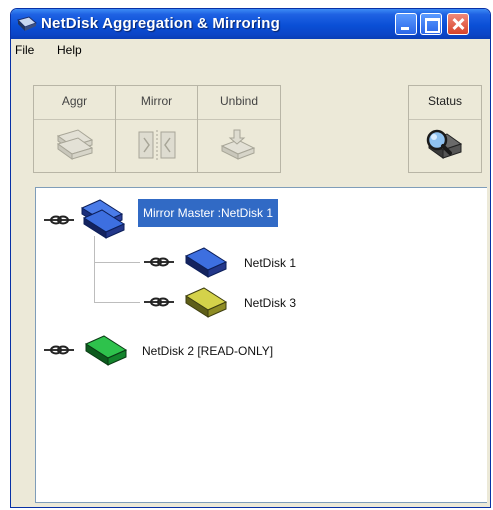  I want to click on status-magnifier-icon, so click(444, 144).